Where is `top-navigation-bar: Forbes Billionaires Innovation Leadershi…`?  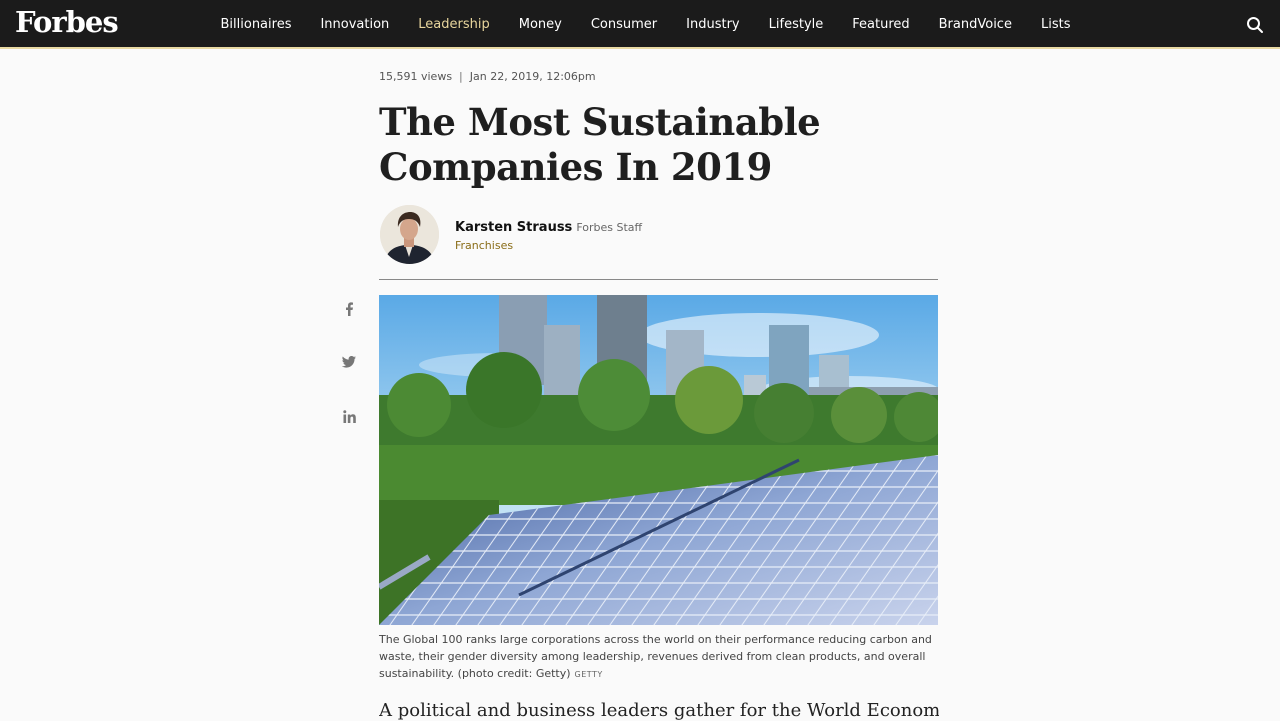 top-navigation-bar: Forbes Billionaires Innovation Leadershi… is located at coordinates (640, 24).